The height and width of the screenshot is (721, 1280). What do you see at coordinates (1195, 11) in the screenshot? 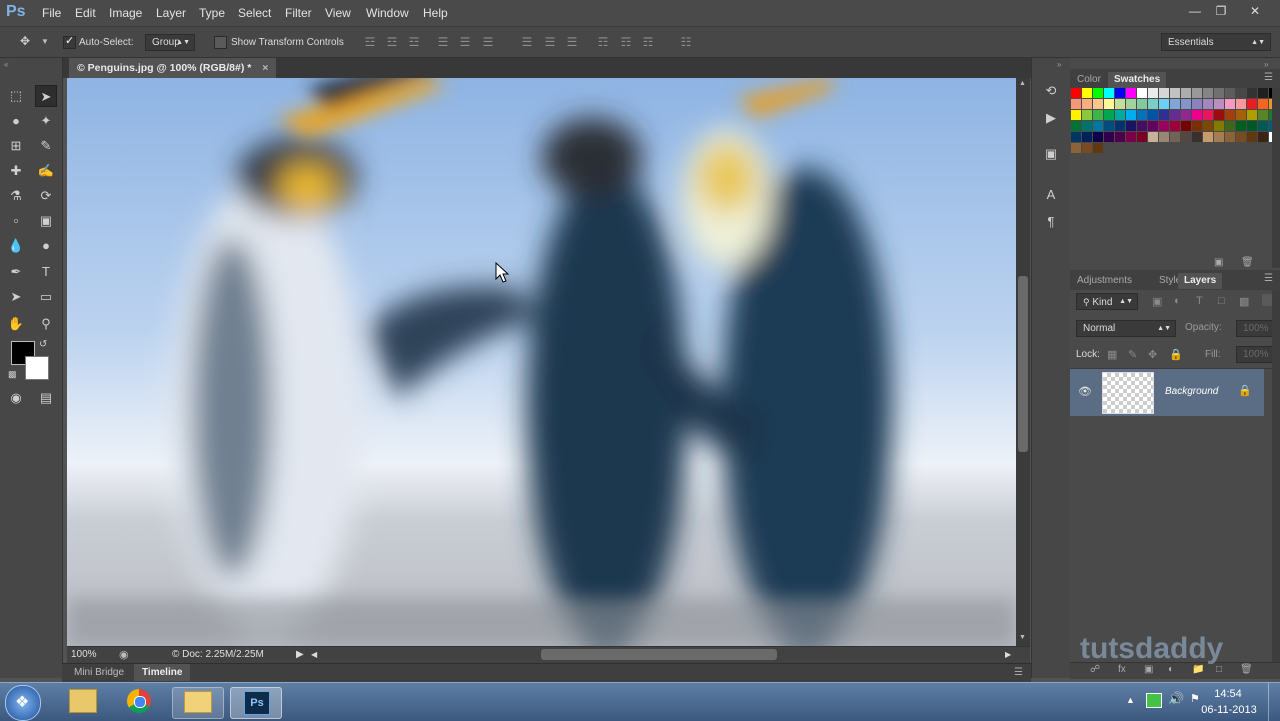
I see `minimize-button: —` at bounding box center [1195, 11].